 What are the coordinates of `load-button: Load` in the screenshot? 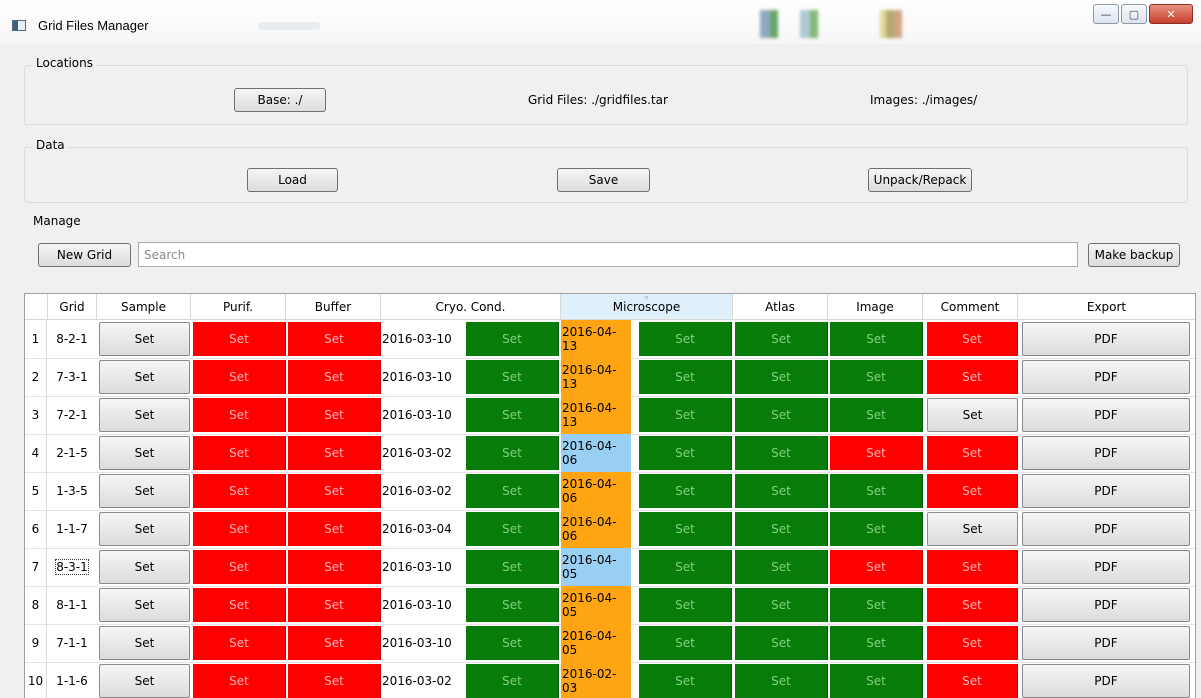 It's located at (292, 180).